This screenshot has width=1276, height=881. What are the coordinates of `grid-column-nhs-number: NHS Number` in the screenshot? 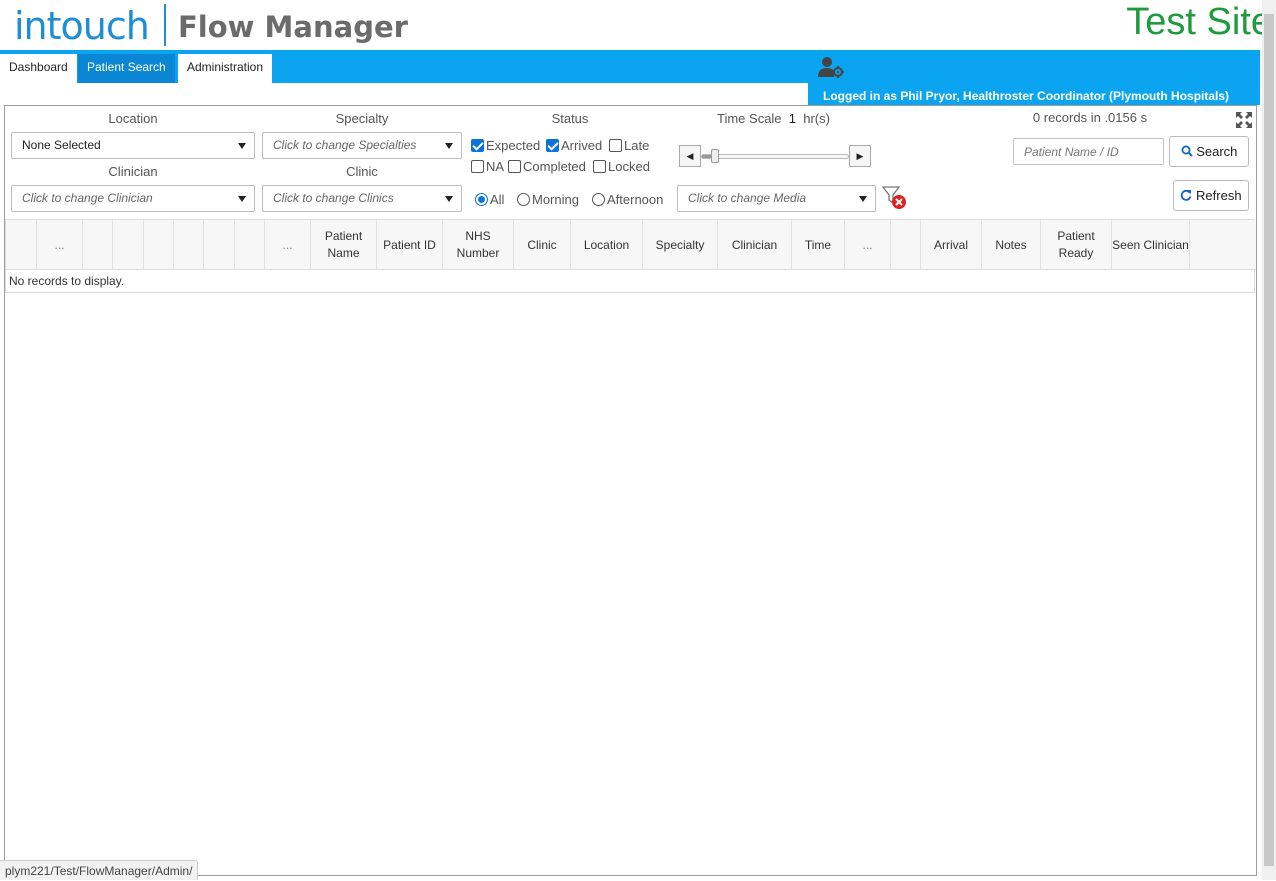 It's located at (478, 245).